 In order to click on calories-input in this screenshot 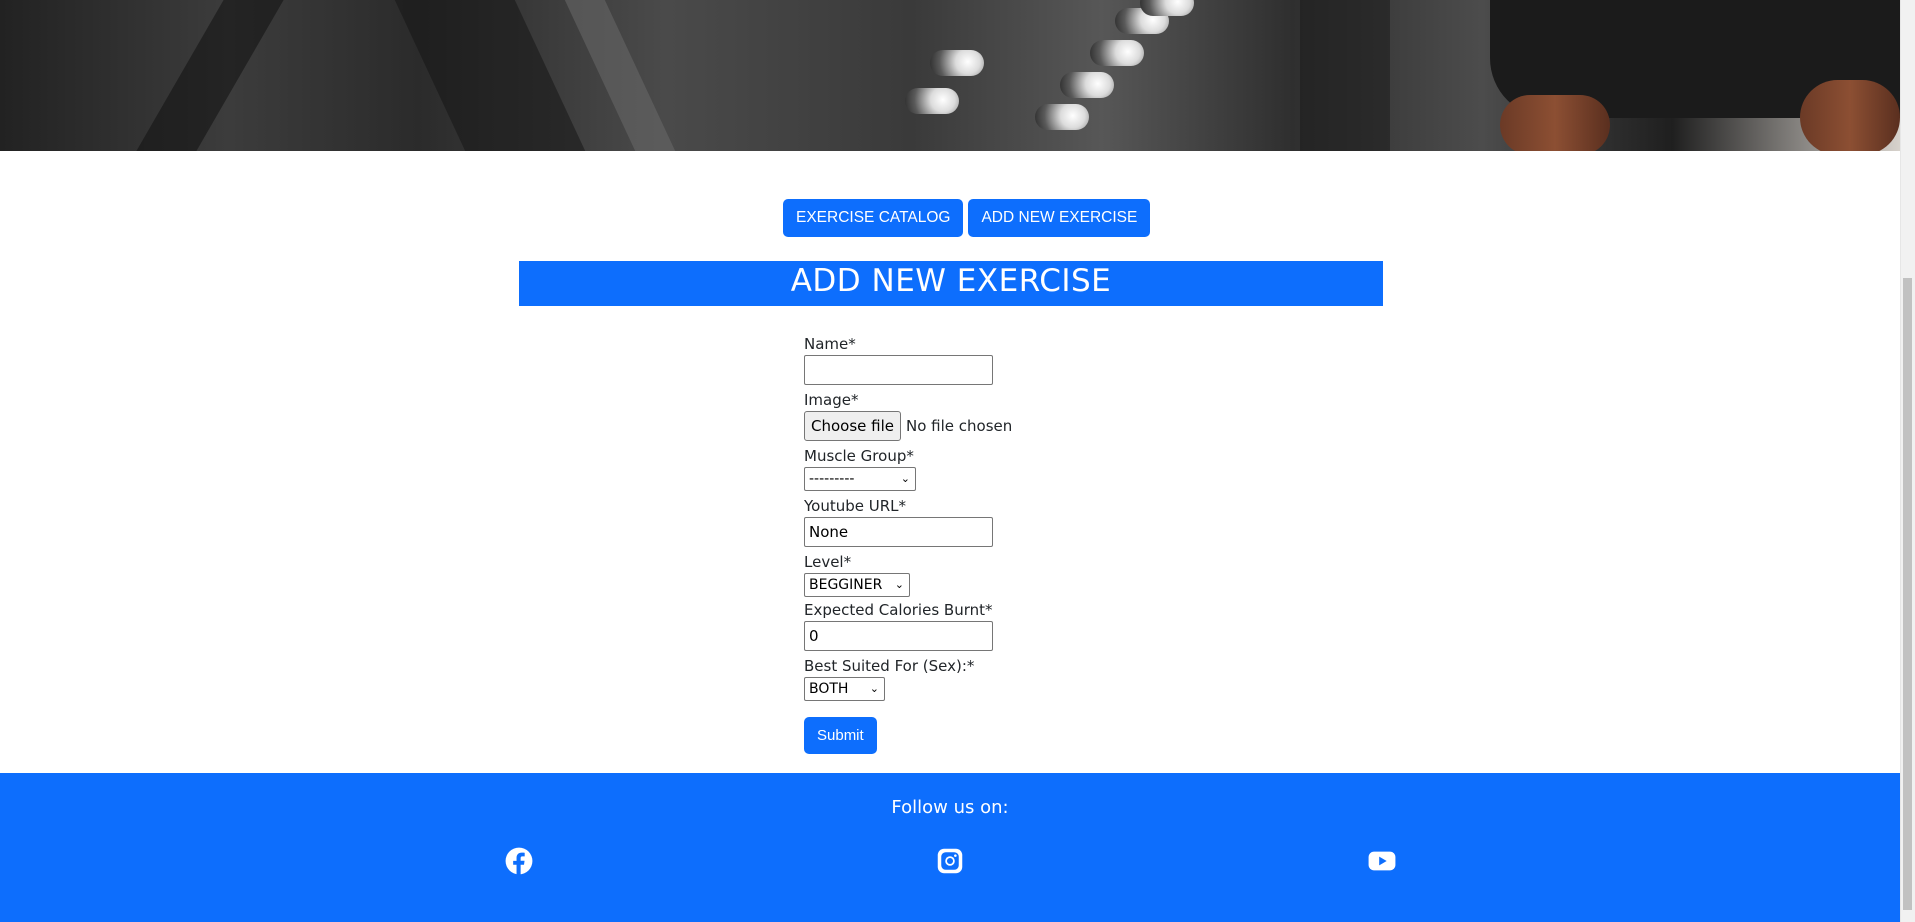, I will do `click(898, 636)`.